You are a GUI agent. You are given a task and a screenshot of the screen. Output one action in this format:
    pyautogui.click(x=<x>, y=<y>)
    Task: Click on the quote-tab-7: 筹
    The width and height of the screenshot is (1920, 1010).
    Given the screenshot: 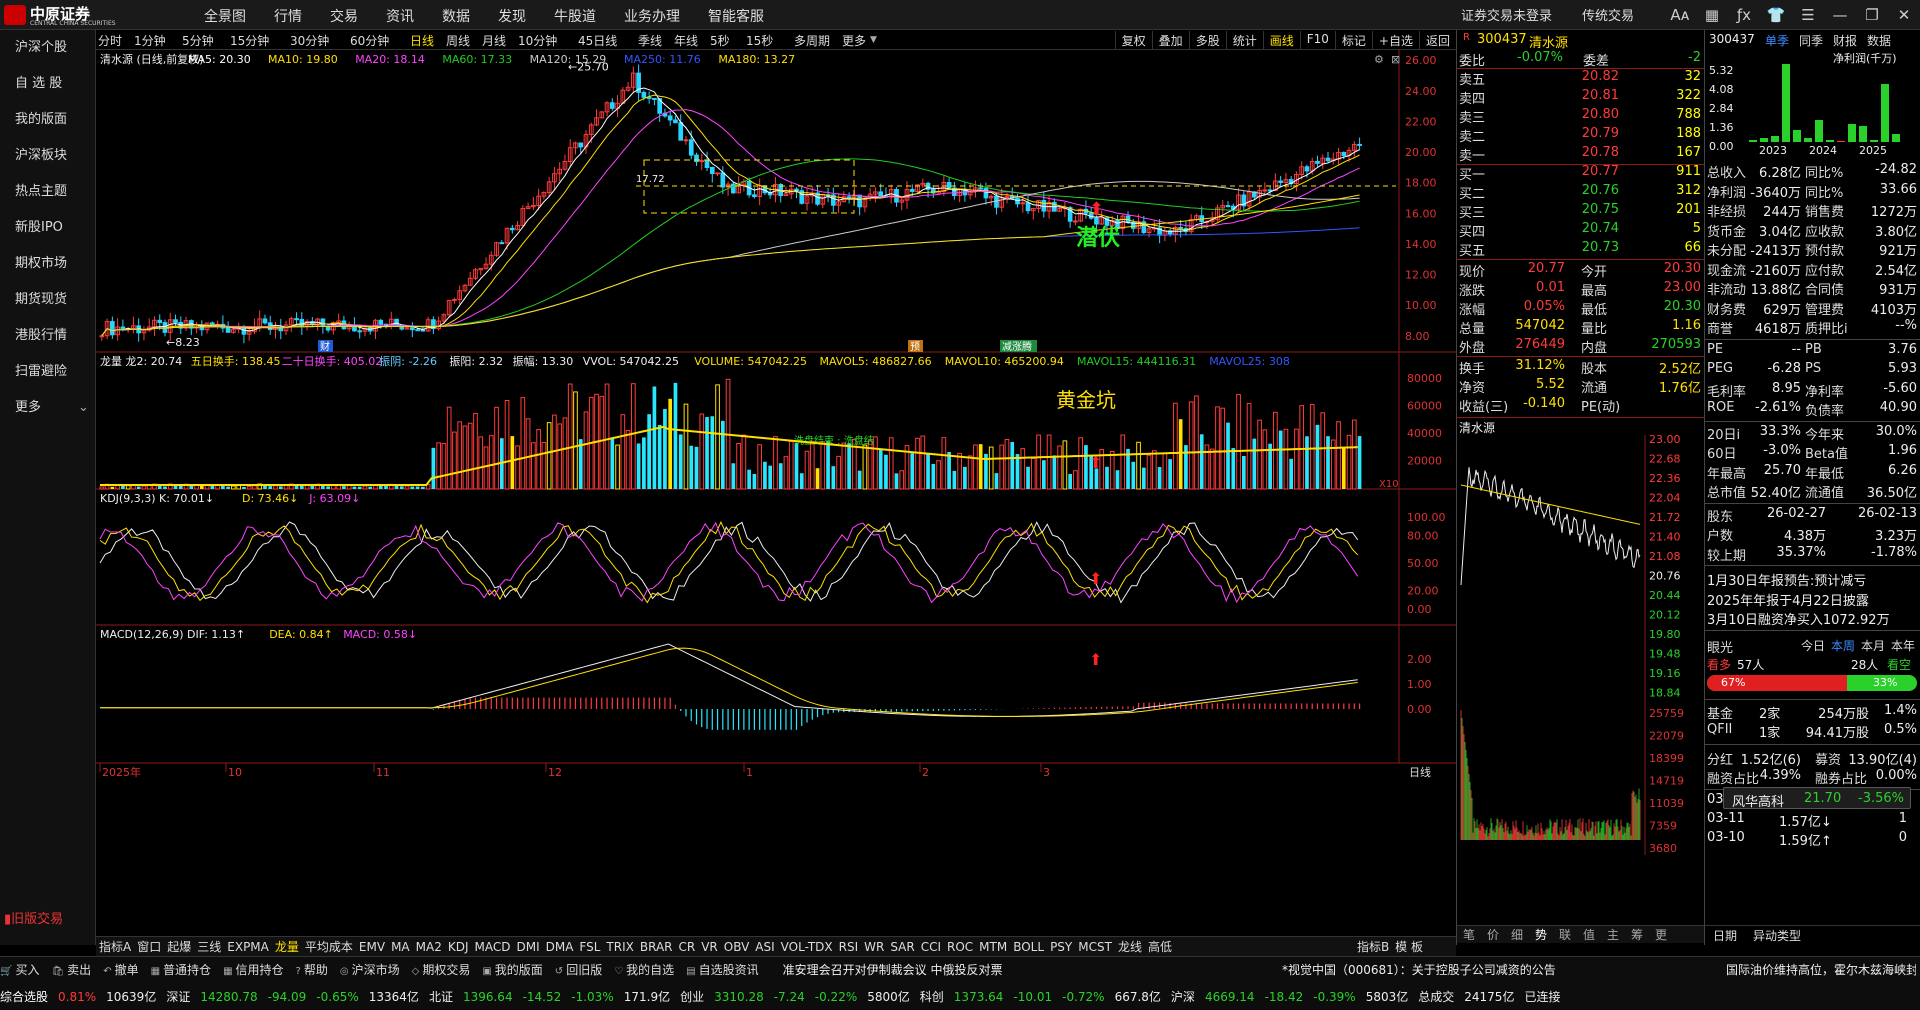 What is the action you would take?
    pyautogui.click(x=1637, y=934)
    